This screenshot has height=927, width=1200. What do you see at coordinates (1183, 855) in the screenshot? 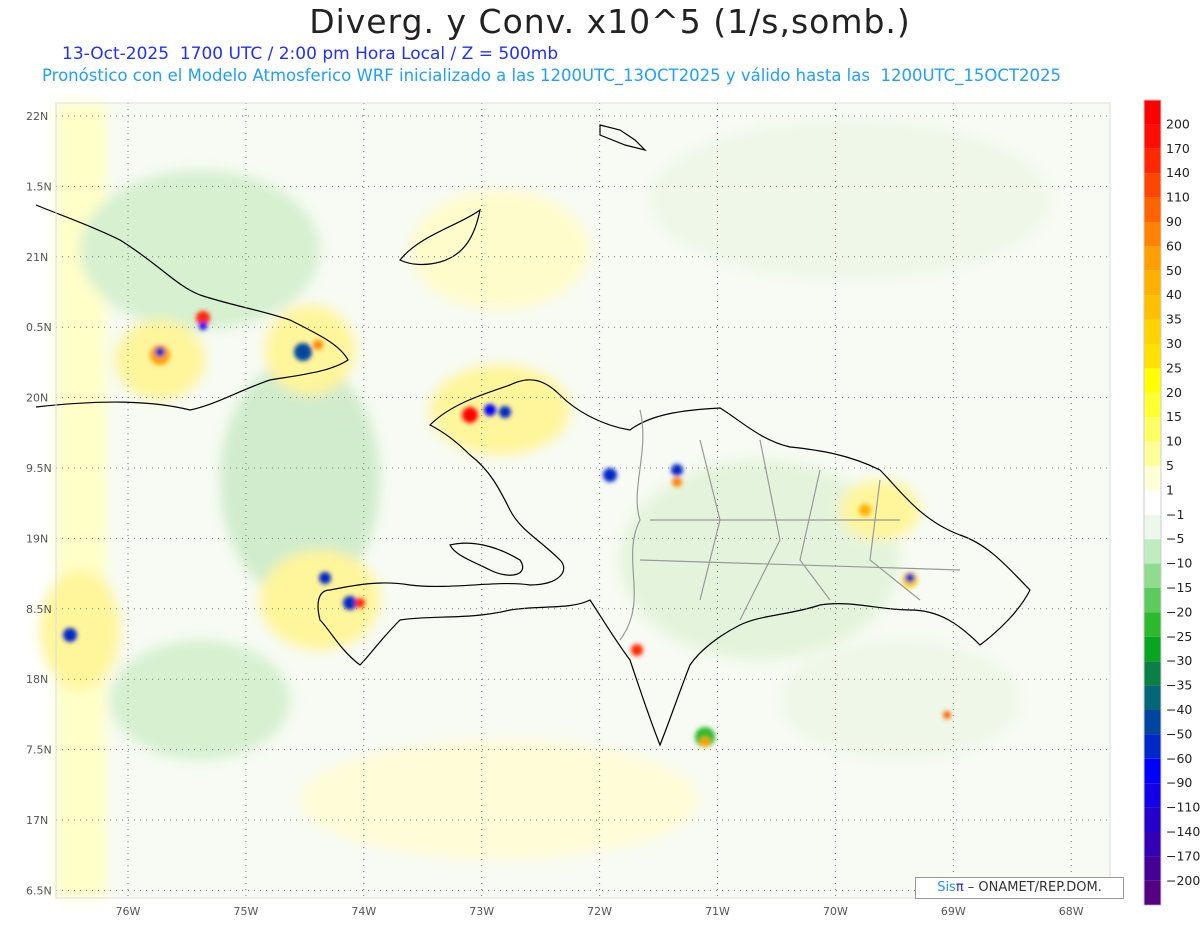
I see `colorbar-label: −170` at bounding box center [1183, 855].